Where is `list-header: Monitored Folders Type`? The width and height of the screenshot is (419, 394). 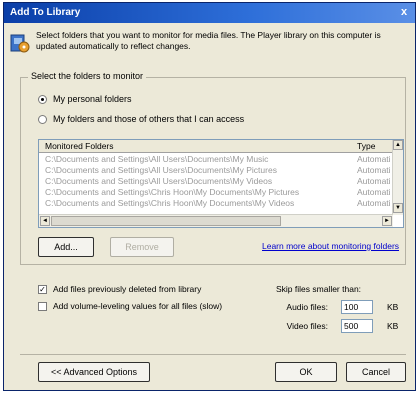 list-header: Monitored Folders Type is located at coordinates (216, 146).